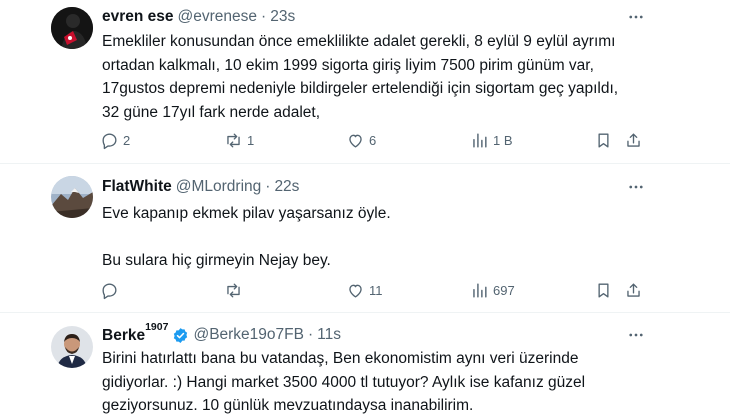  I want to click on tweet-header: FlatWhite @MLordring · 22s, so click(200, 187).